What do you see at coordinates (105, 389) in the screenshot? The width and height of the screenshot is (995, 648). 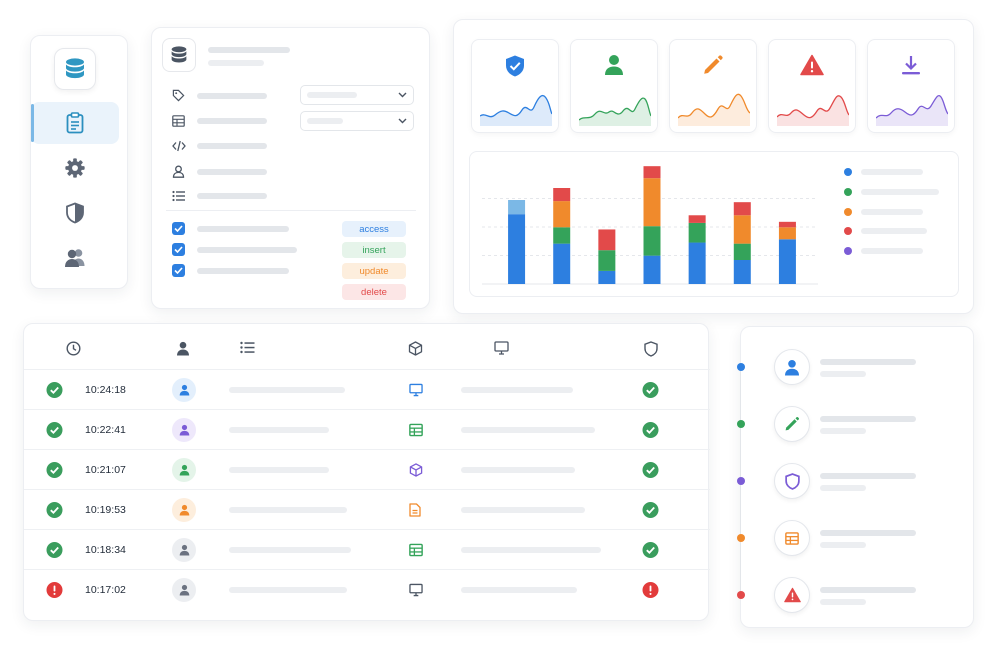 I see `row-time: 10:24:18` at bounding box center [105, 389].